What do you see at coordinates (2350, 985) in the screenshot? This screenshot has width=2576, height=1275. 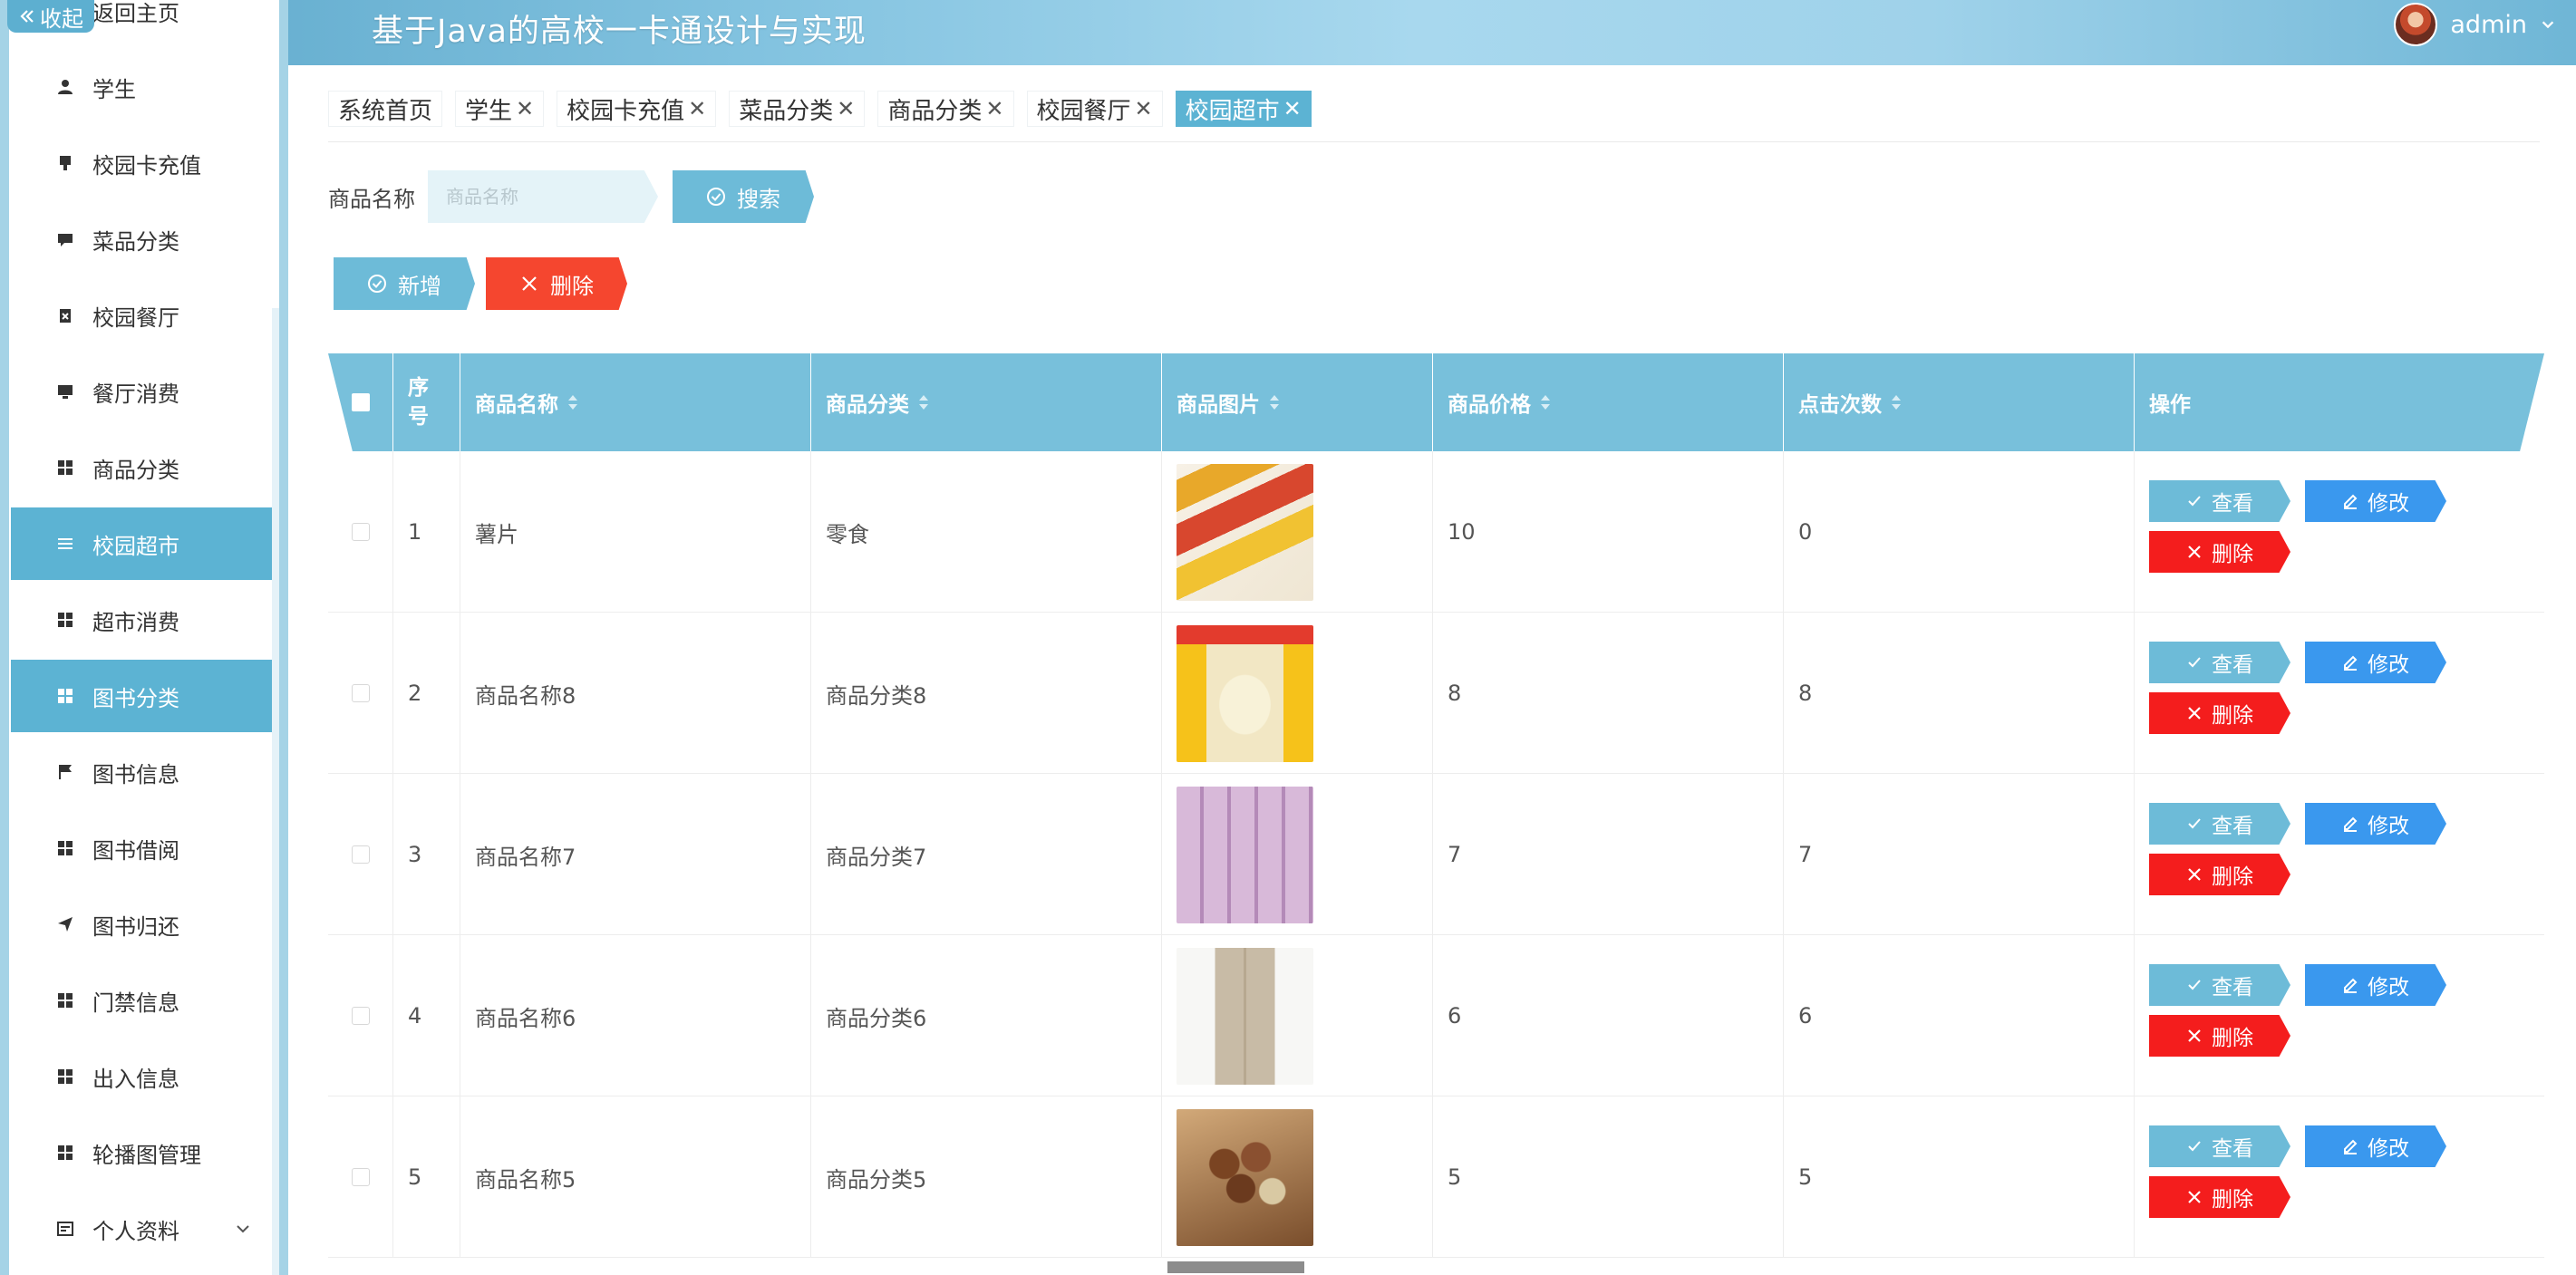 I see `edit-icon` at bounding box center [2350, 985].